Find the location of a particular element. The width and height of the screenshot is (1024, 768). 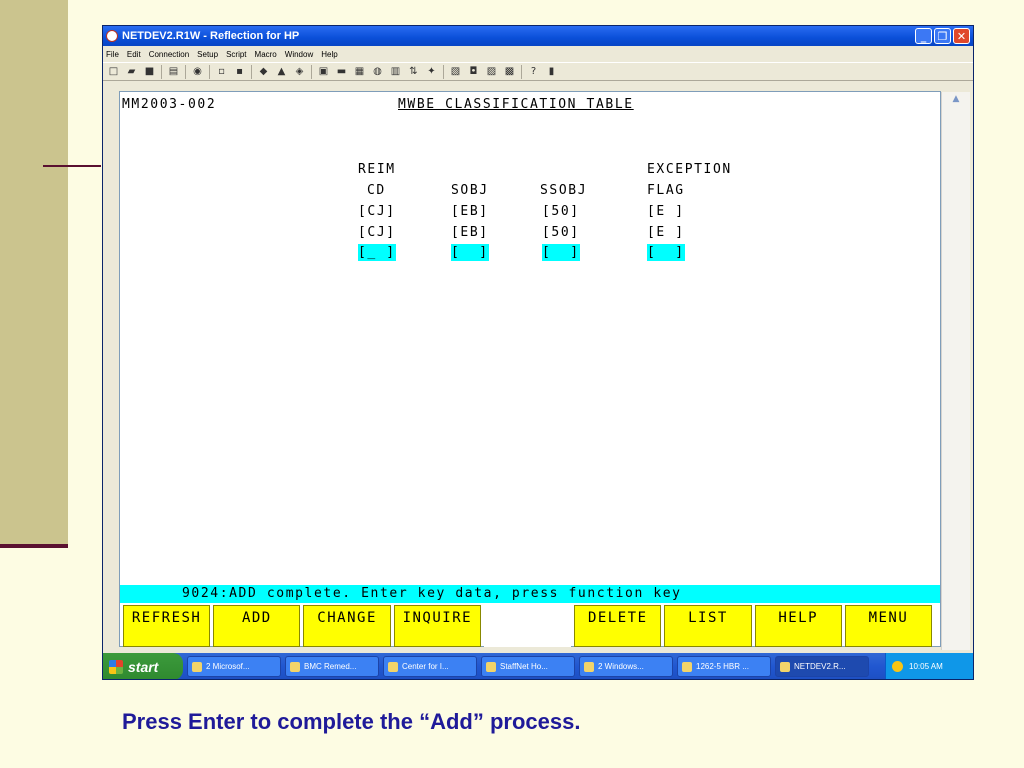

clock: 10:05 AM is located at coordinates (926, 666).